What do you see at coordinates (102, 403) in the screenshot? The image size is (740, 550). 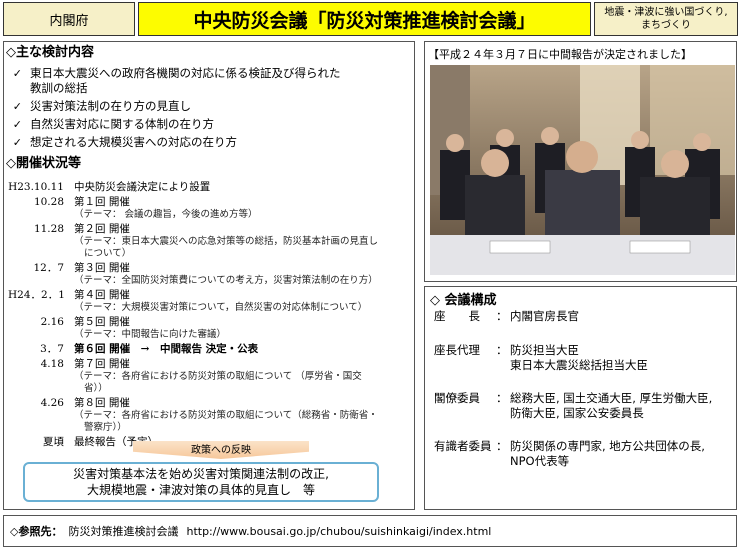 I see `schedule-main: 第８回 開催` at bounding box center [102, 403].